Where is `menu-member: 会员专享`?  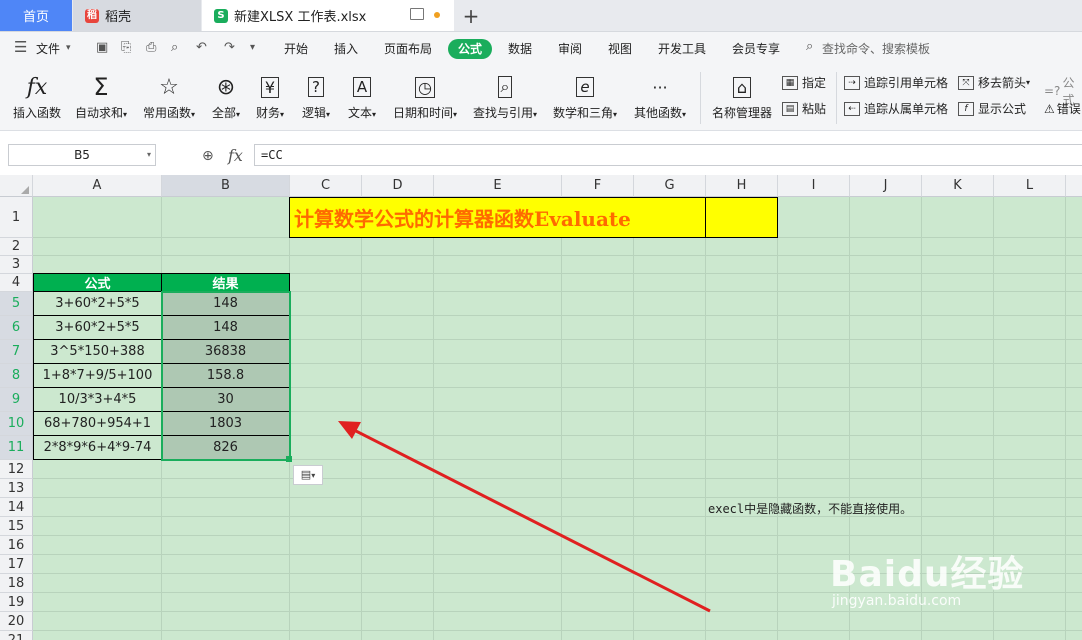
menu-member: 会员专享 is located at coordinates (756, 48).